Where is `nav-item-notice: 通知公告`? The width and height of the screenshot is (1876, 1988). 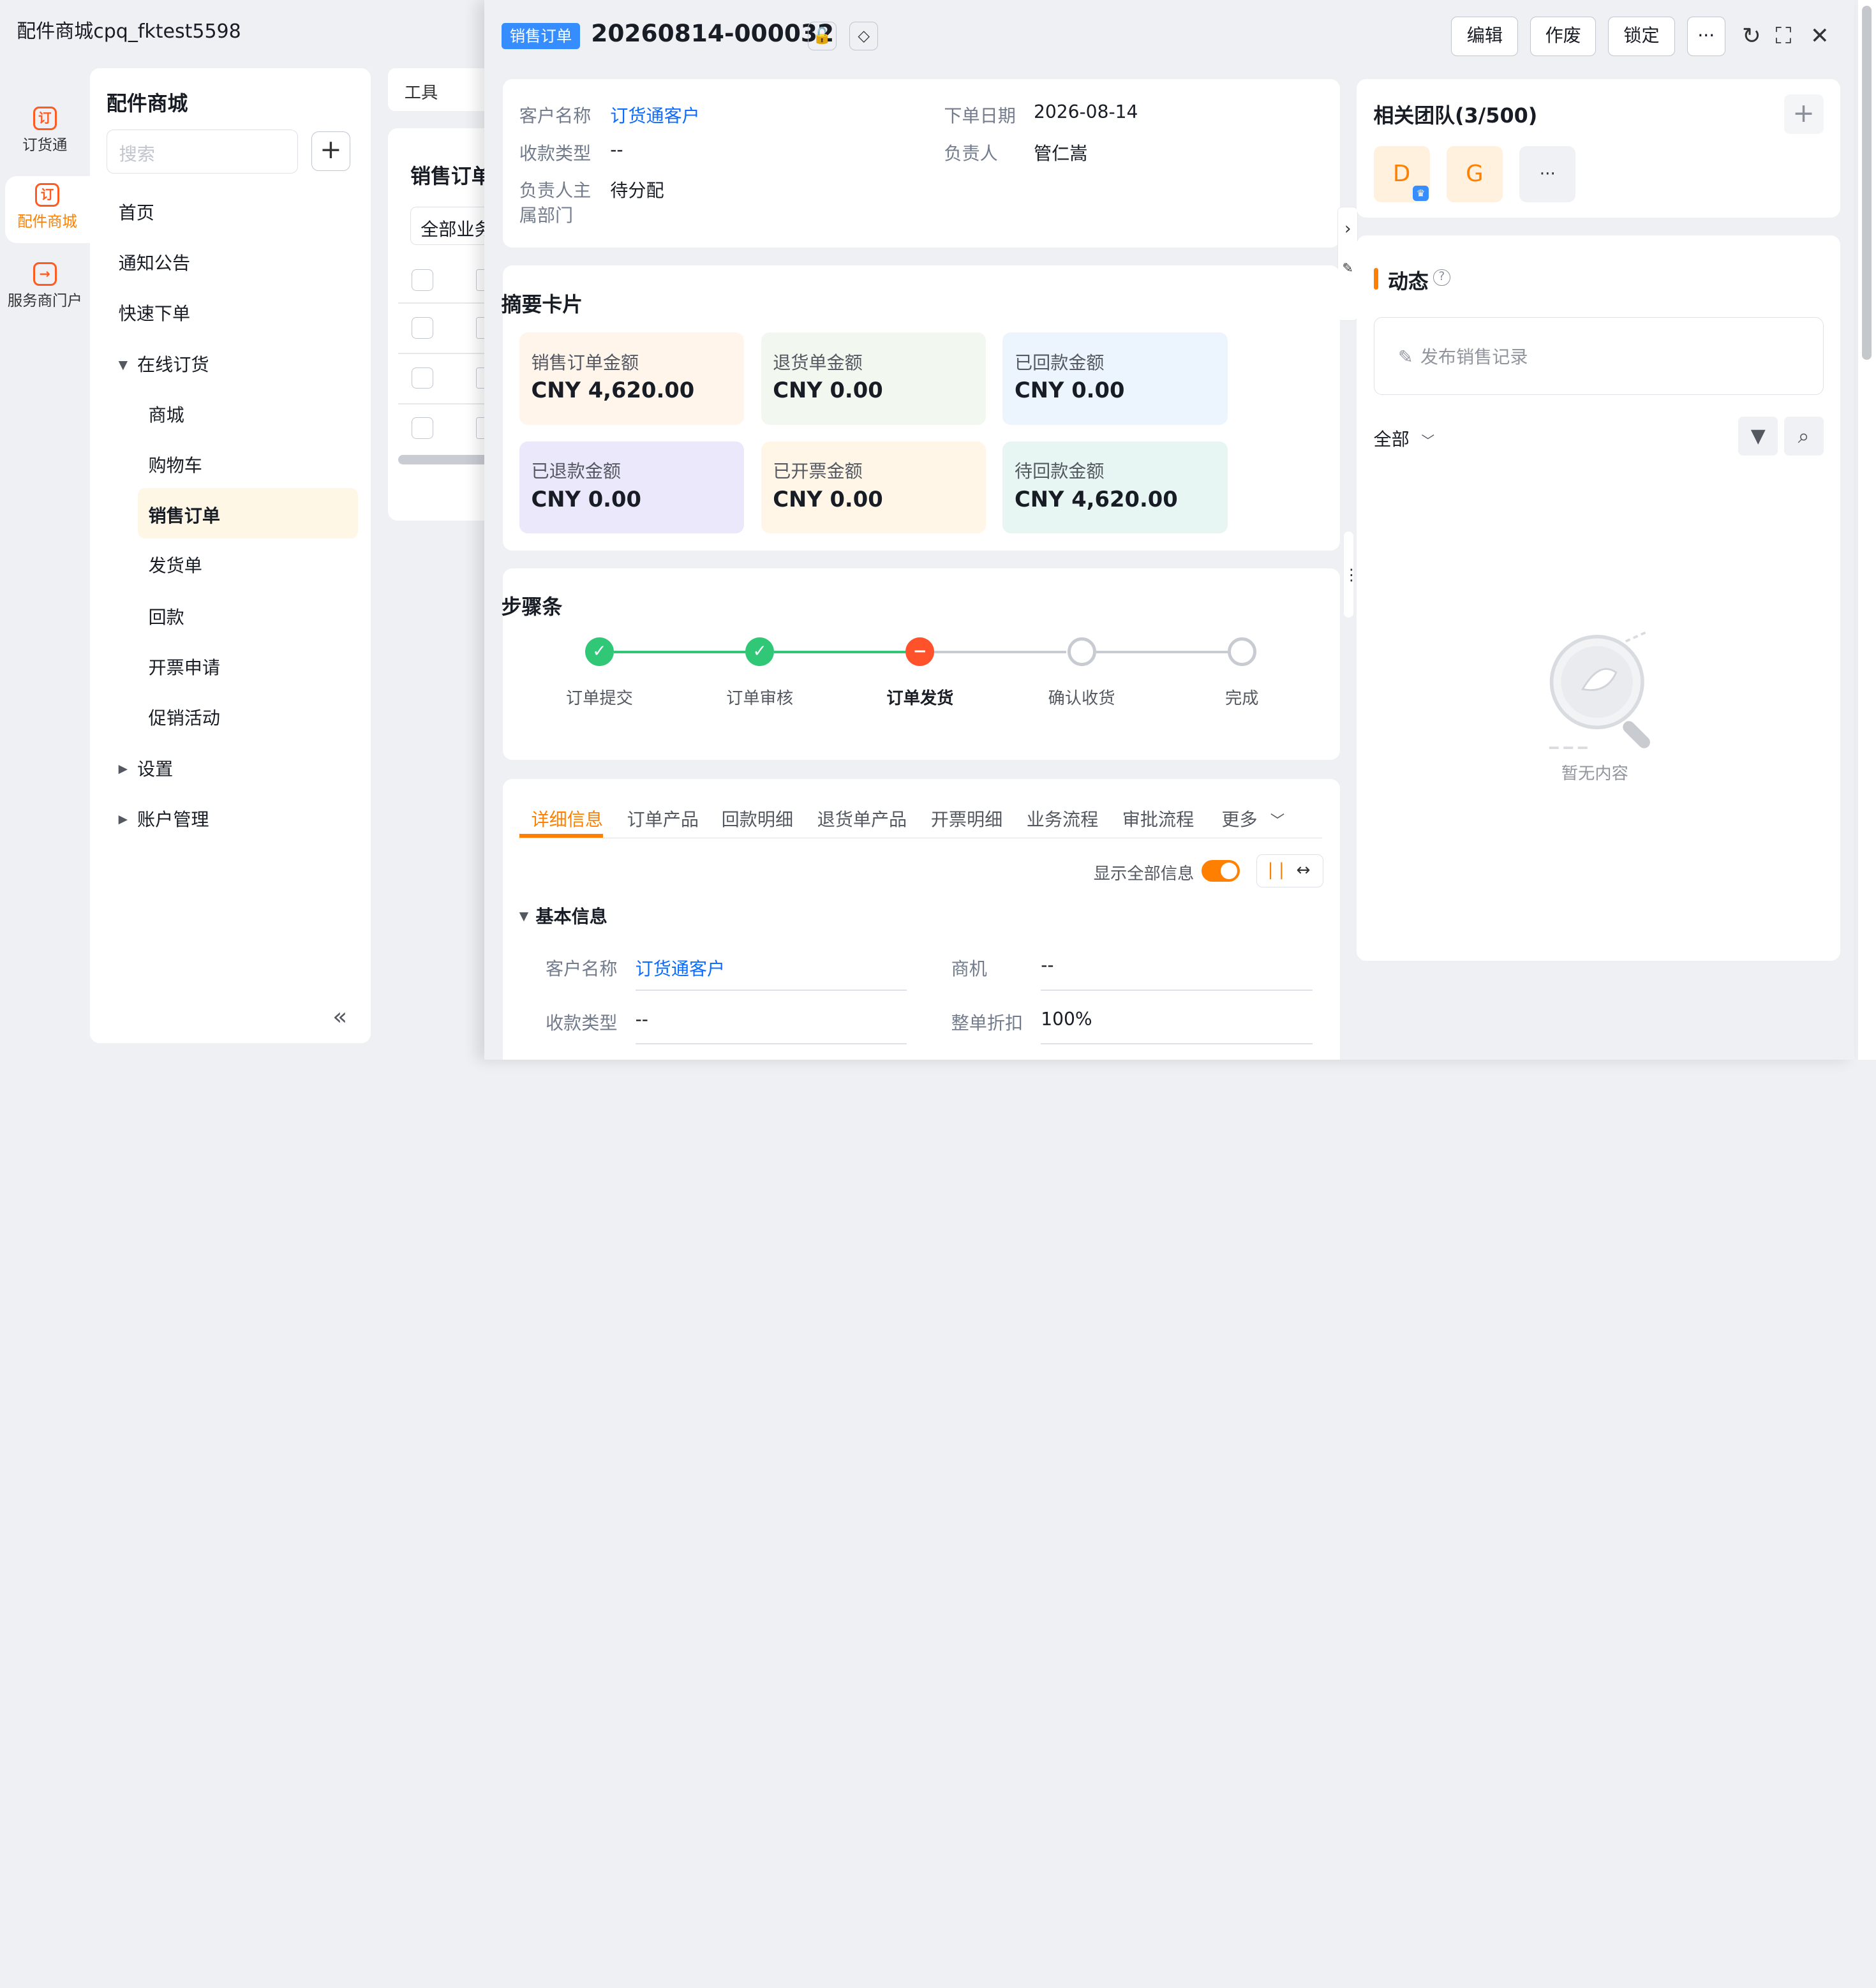 nav-item-notice: 通知公告 is located at coordinates (154, 262).